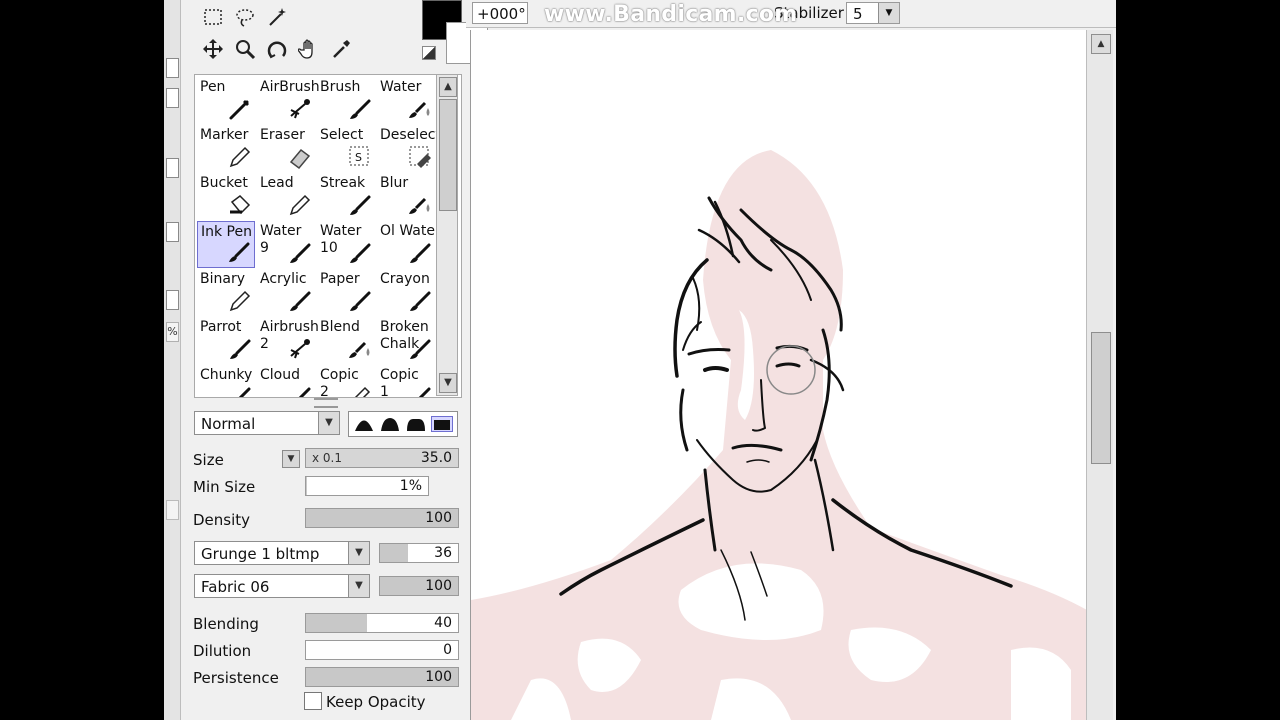 Image resolution: width=1280 pixels, height=720 pixels. I want to click on brush-cell: Brush, so click(346, 100).